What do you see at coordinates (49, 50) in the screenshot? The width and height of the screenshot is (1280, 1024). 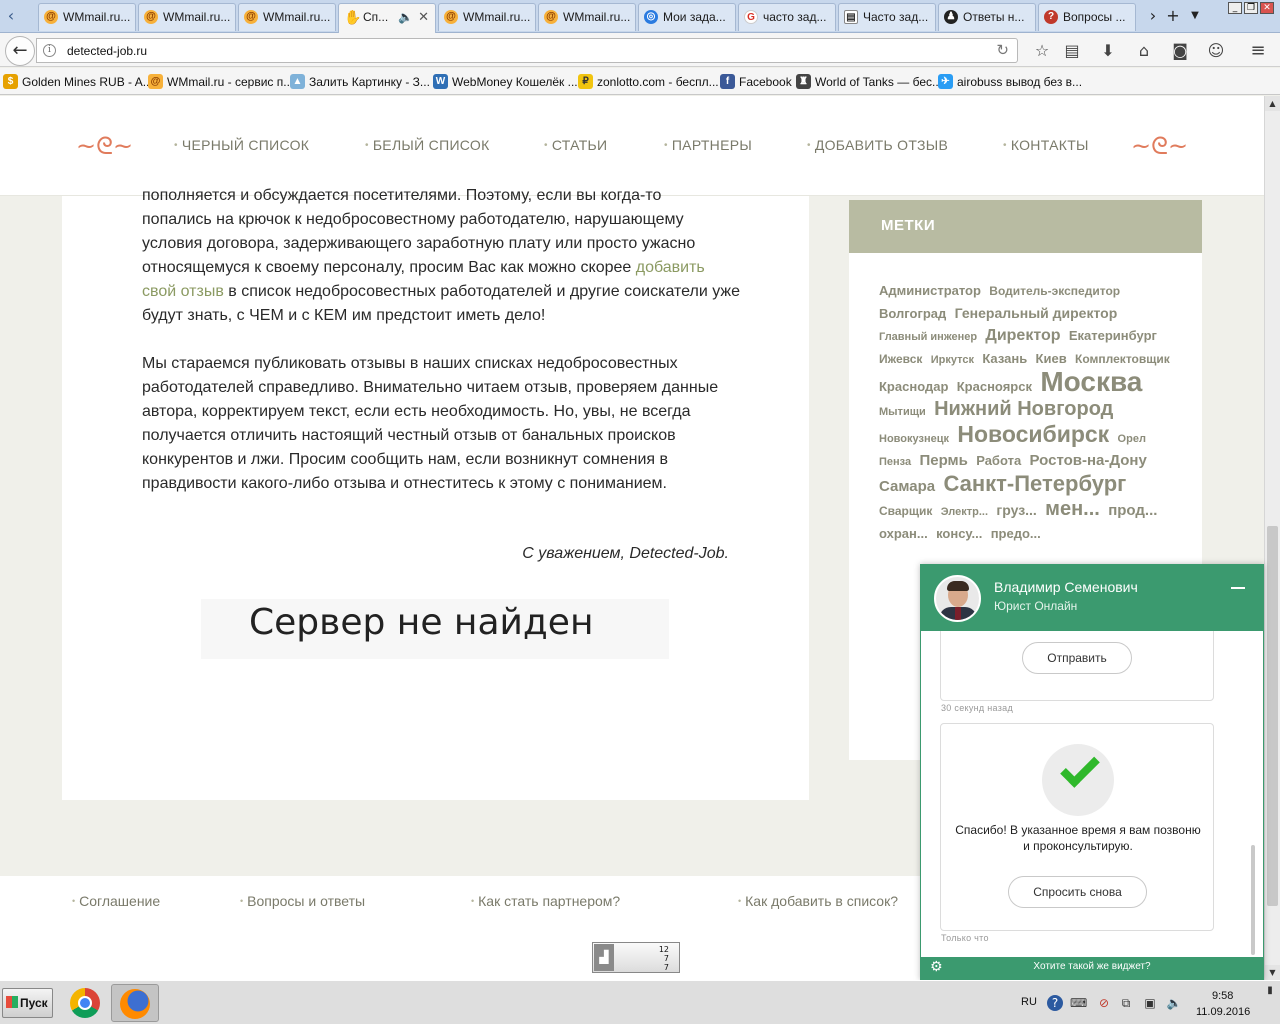 I see `site-info-icon: i` at bounding box center [49, 50].